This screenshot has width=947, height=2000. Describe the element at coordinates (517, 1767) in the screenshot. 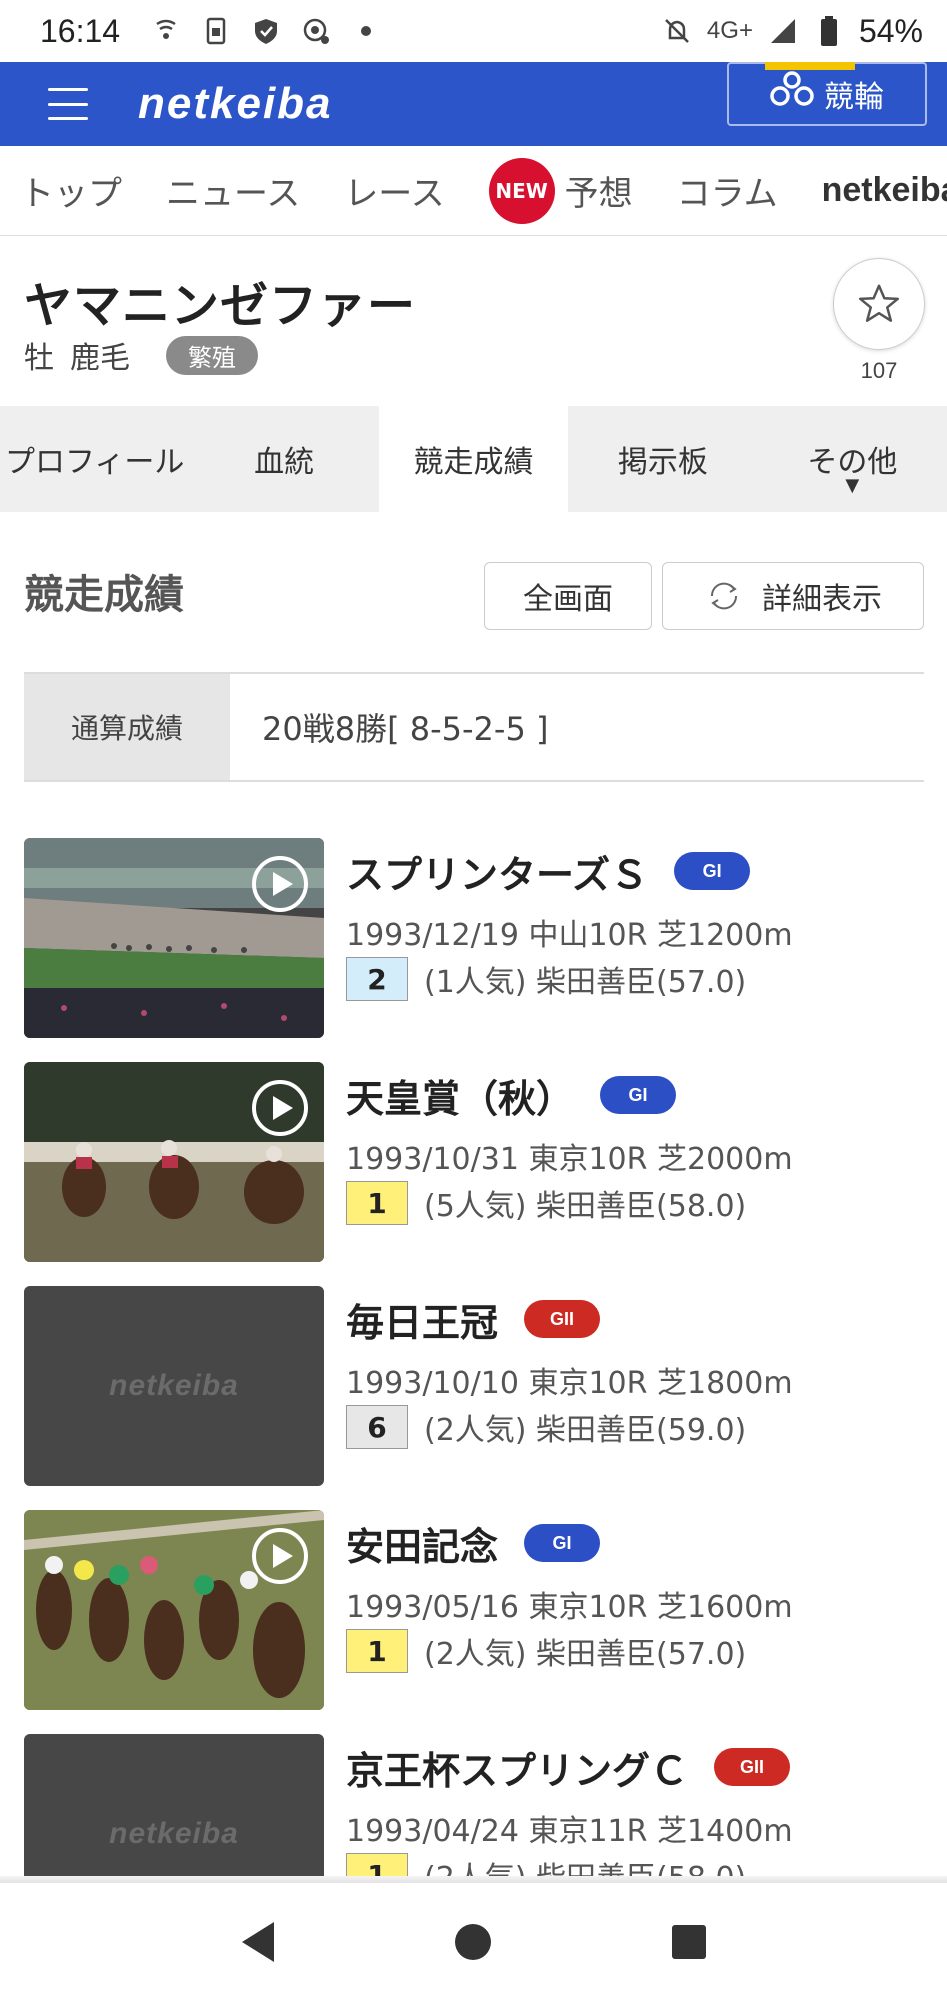

I see `race-name: 京王杯スプリングＣ` at that location.